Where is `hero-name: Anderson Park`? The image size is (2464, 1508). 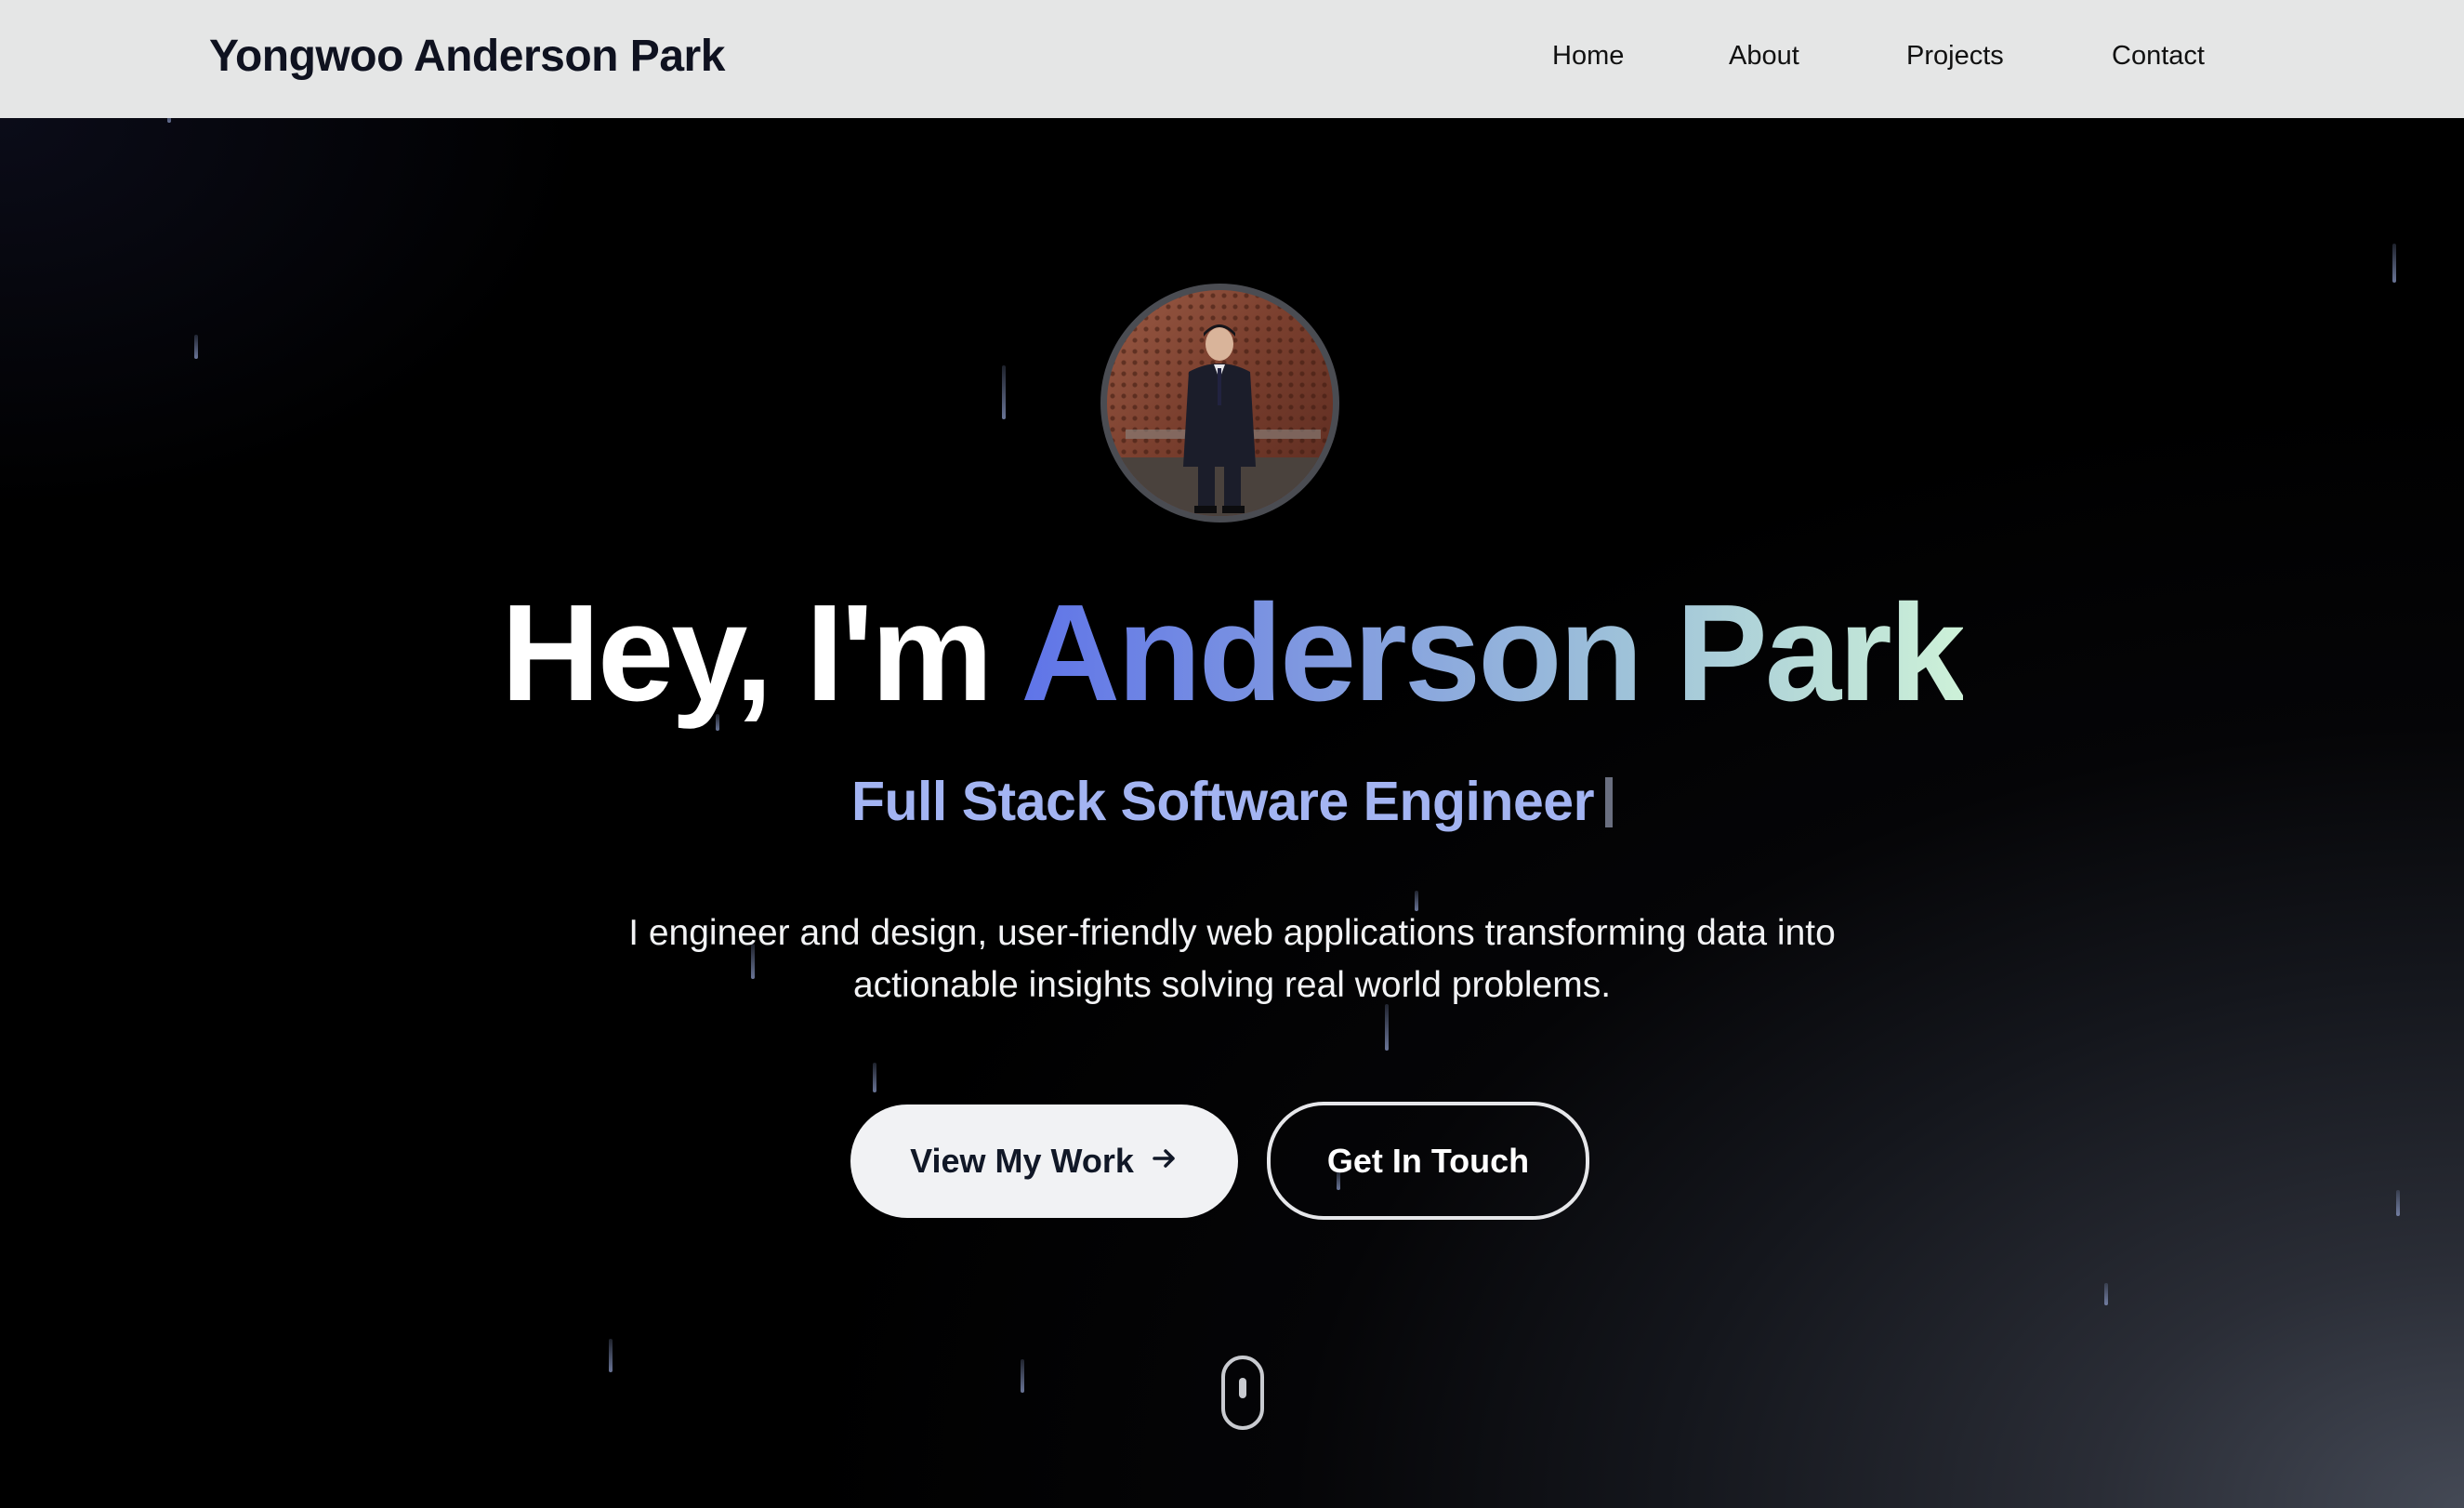 hero-name: Anderson Park is located at coordinates (1494, 653).